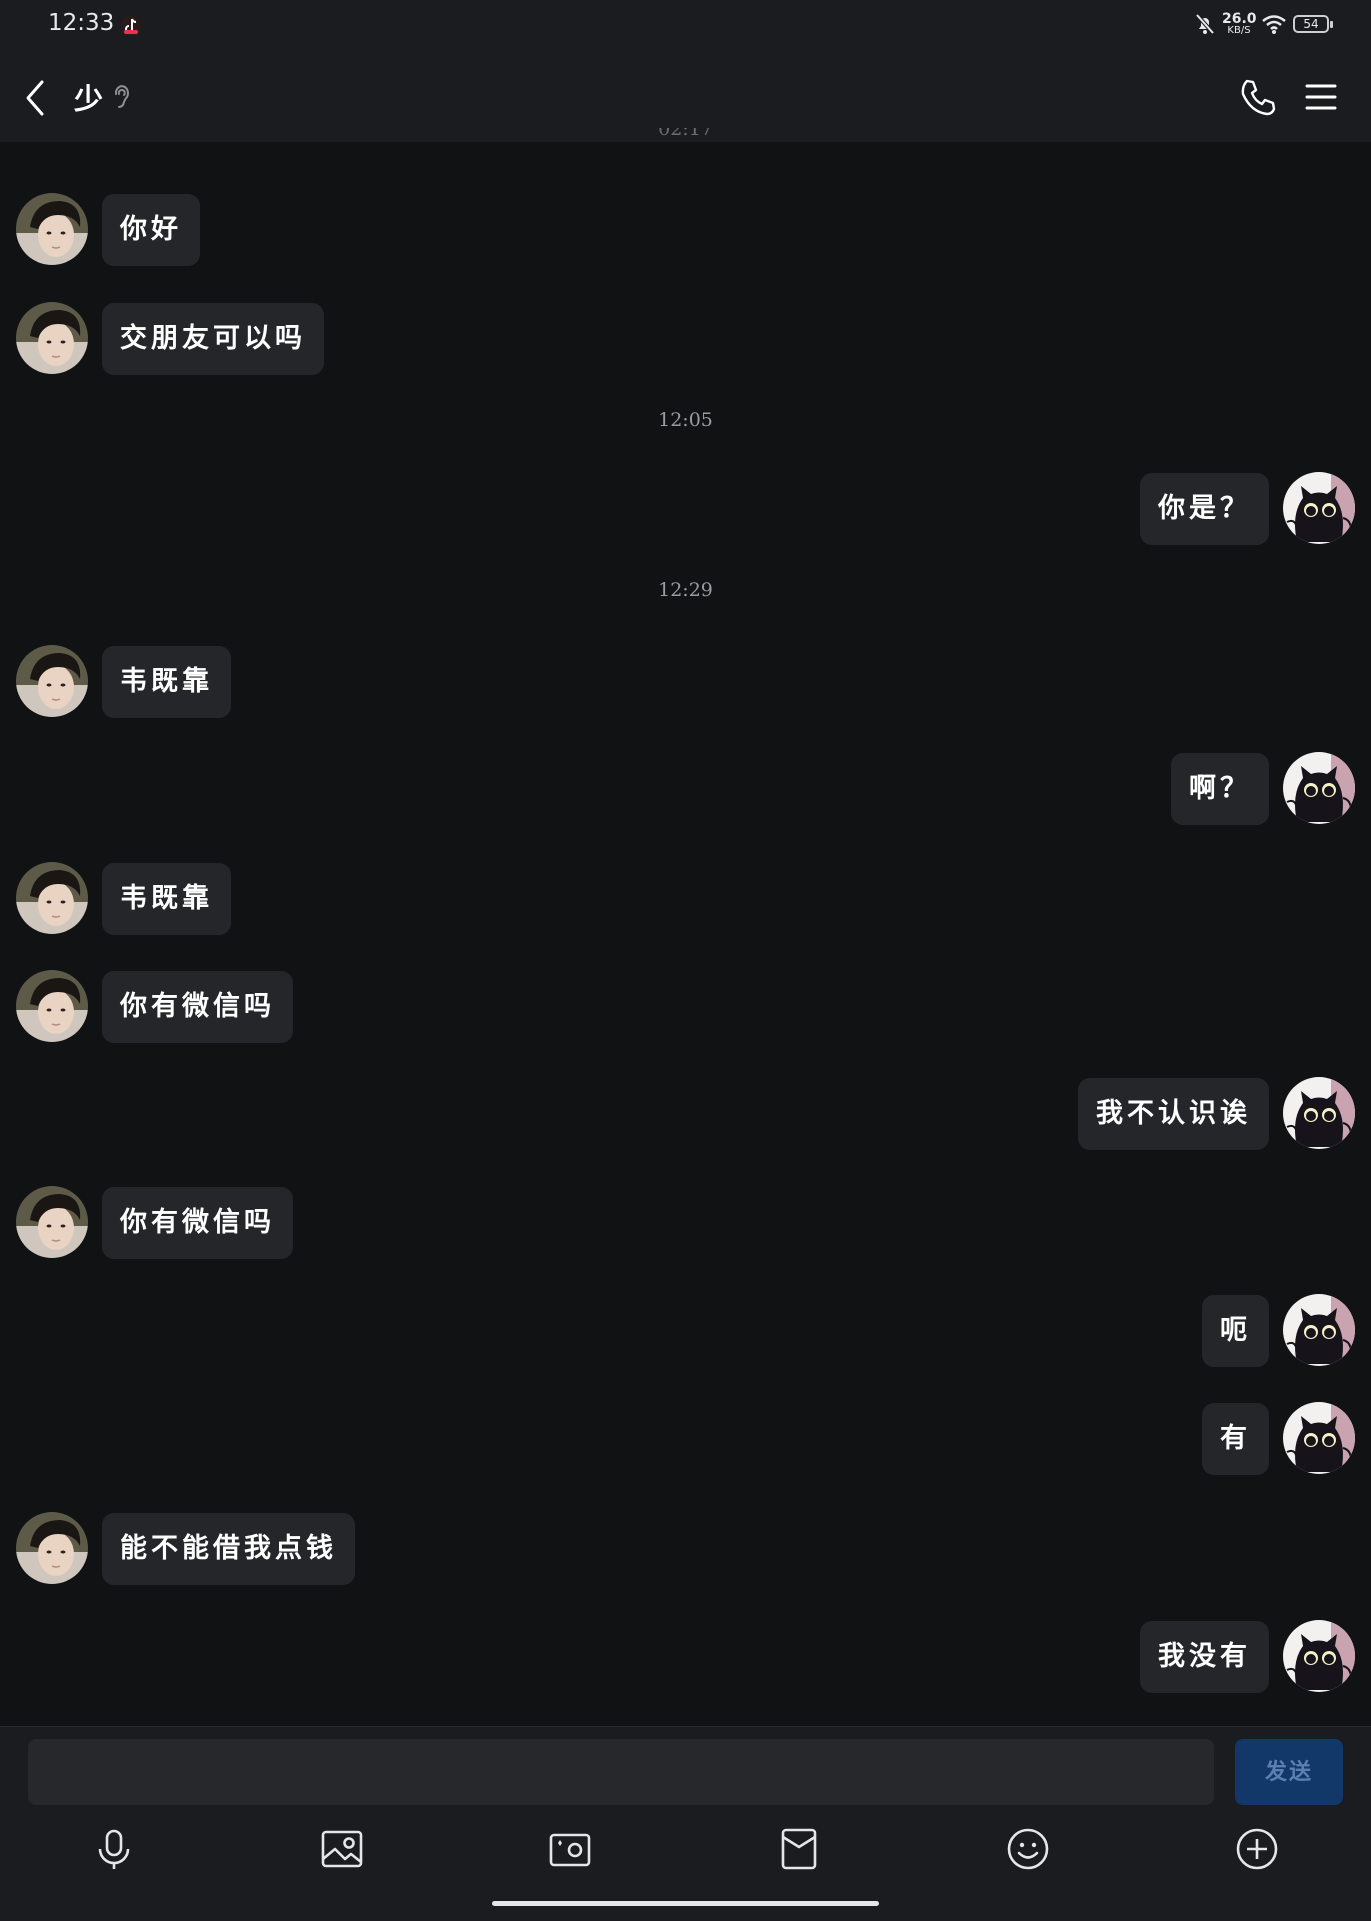 Image resolution: width=1371 pixels, height=1921 pixels. What do you see at coordinates (121, 97) in the screenshot?
I see `earpiece-mode-icon` at bounding box center [121, 97].